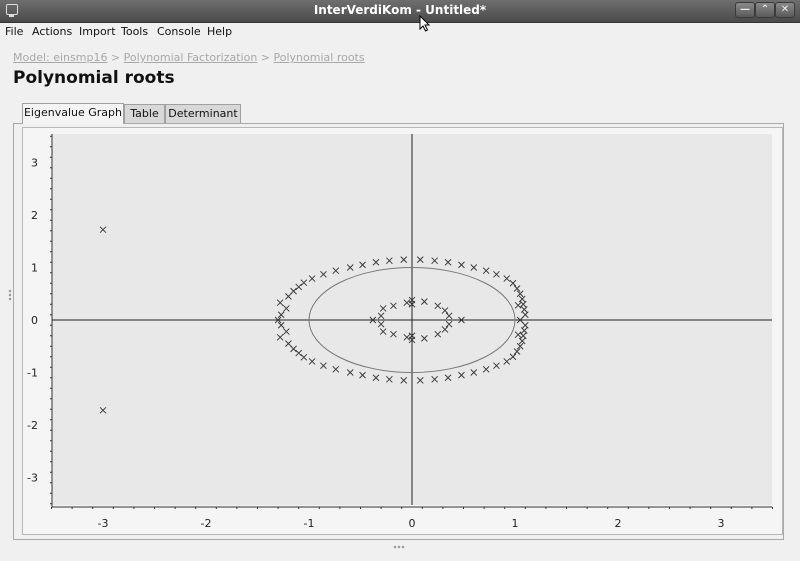  Describe the element at coordinates (10, 295) in the screenshot. I see `splitter-handle-left` at that location.